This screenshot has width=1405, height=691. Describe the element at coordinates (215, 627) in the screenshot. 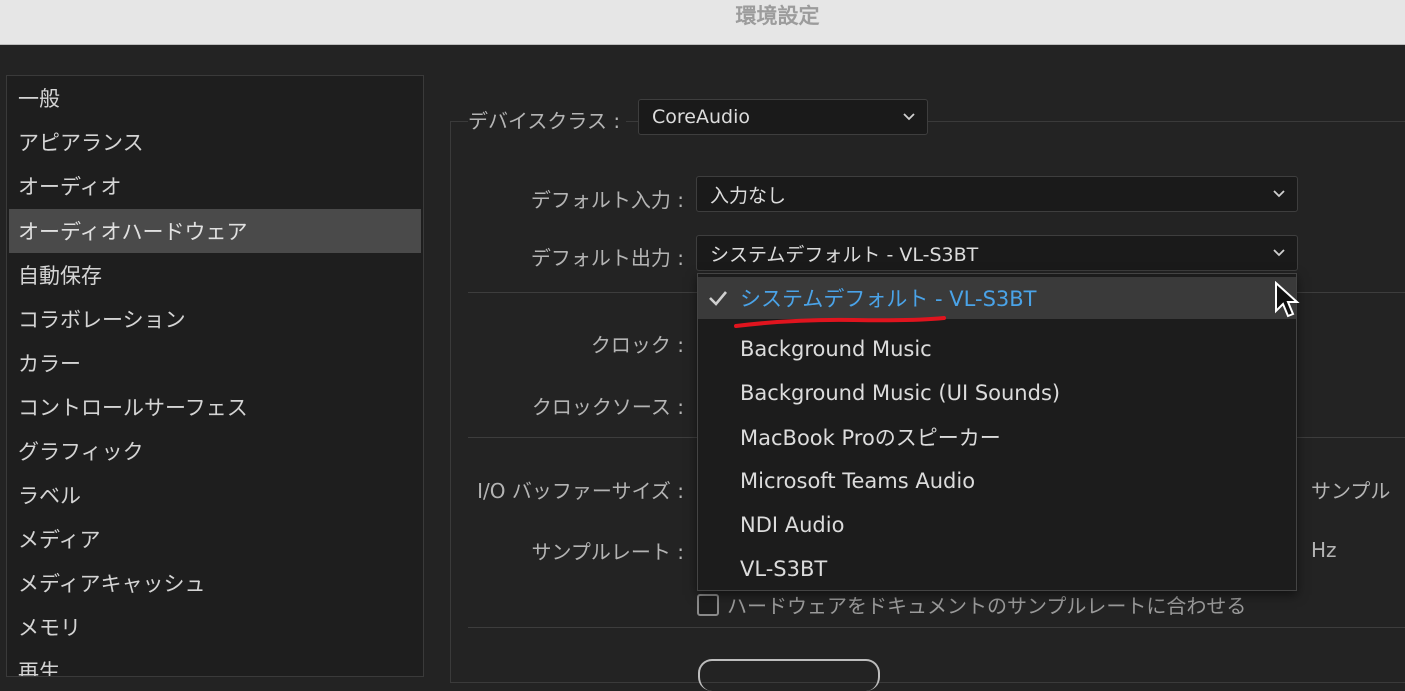

I see `sidebar-item-memory: メモリ` at that location.